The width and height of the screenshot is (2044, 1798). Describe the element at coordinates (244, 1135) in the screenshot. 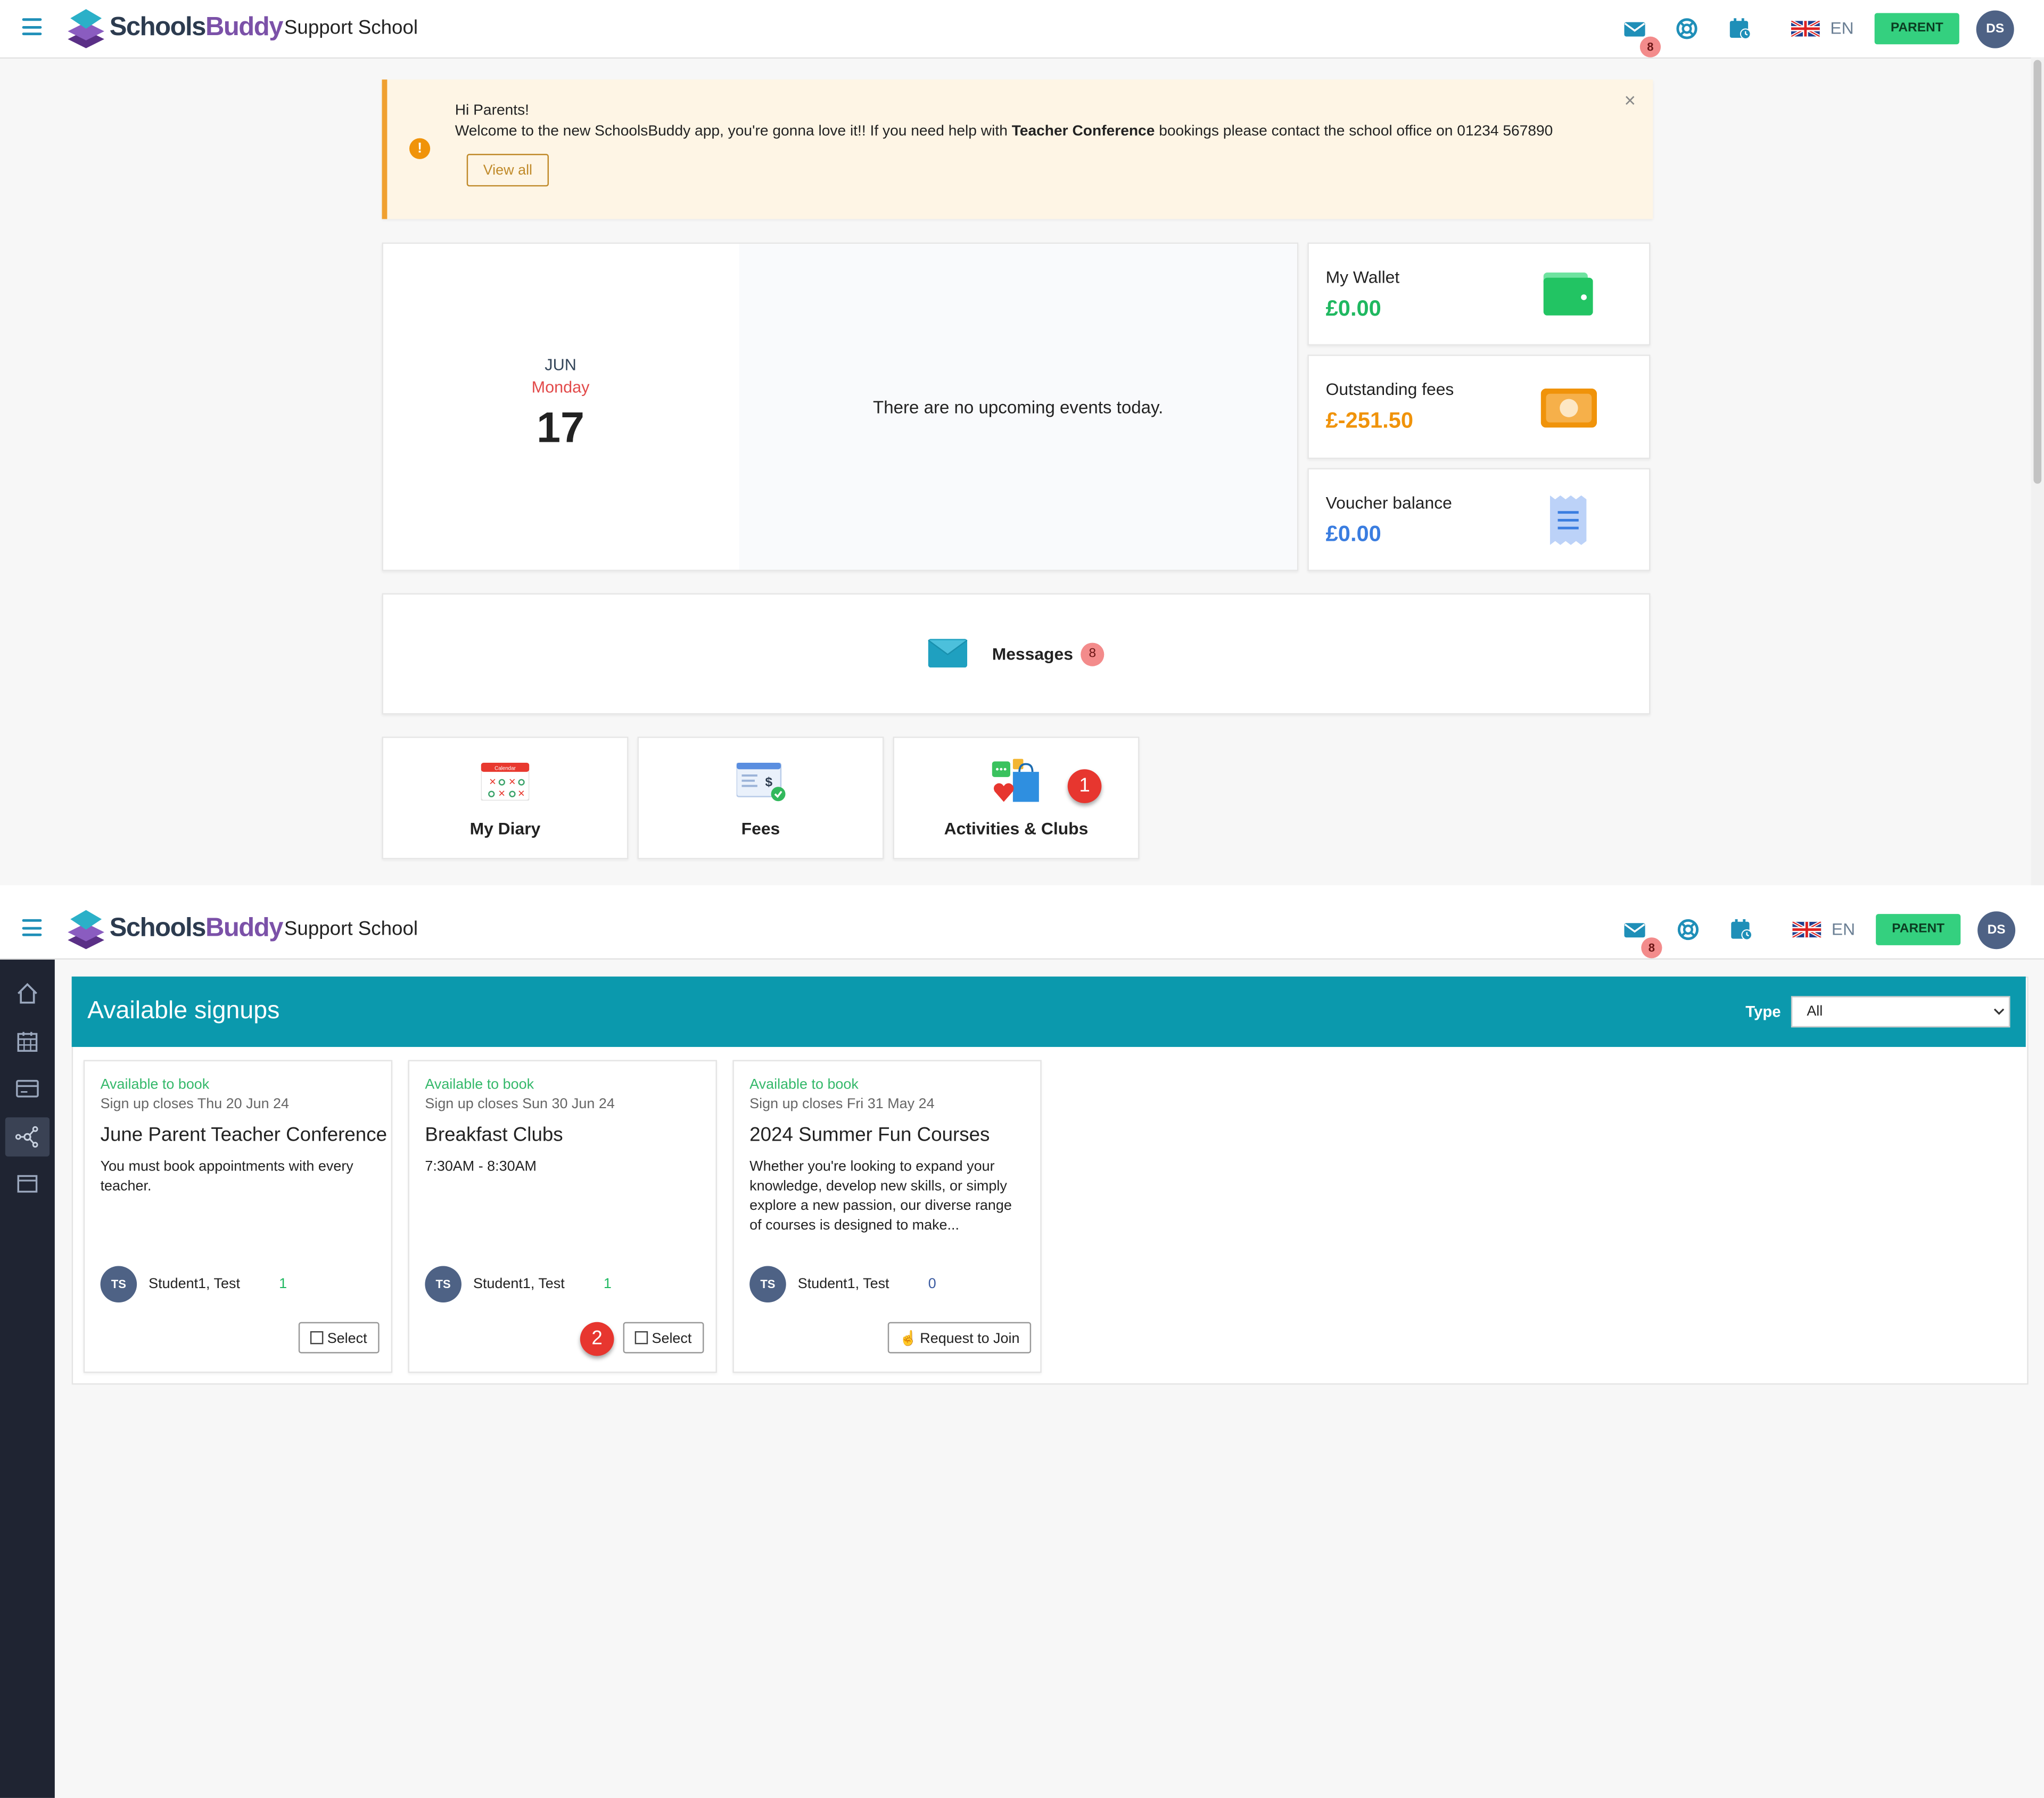

I see `signup-title: June Parent Teacher Conference` at that location.